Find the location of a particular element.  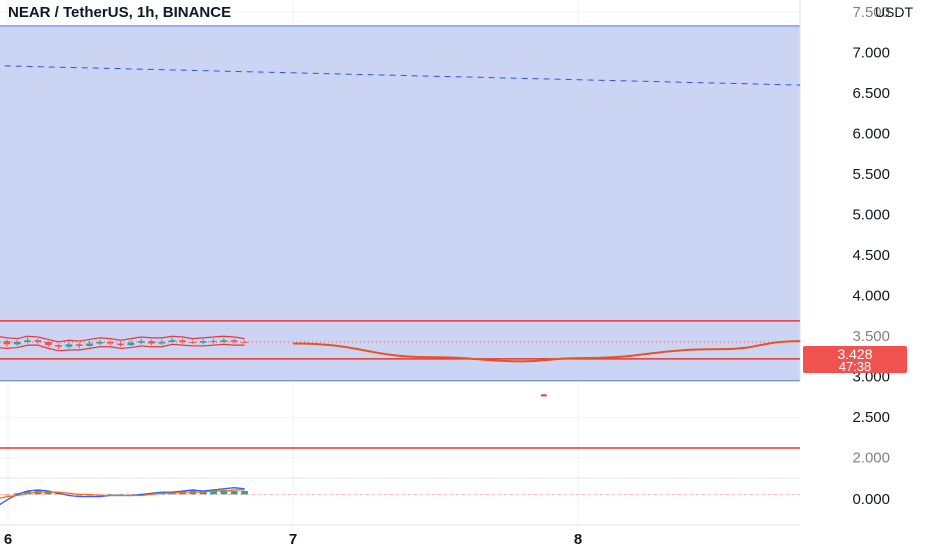

x-tick-label: 7 is located at coordinates (293, 539).